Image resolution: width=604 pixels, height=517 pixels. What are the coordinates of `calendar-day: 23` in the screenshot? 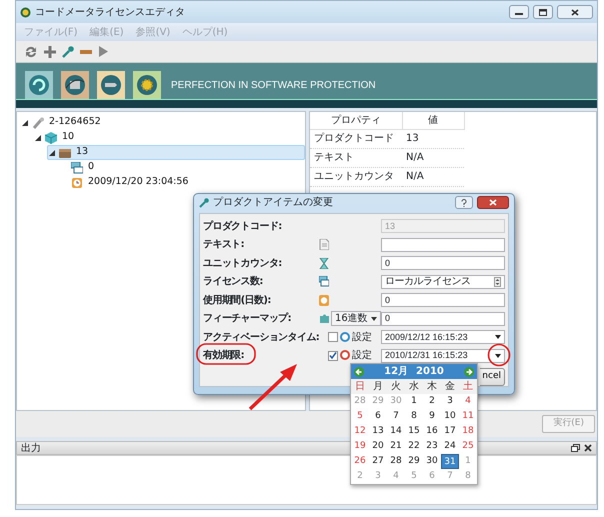 It's located at (432, 446).